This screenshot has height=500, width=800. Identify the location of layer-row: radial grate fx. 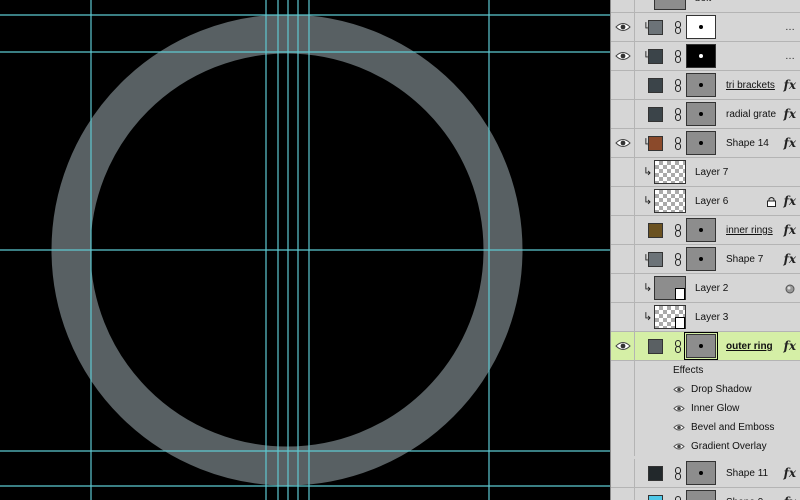
(705, 114).